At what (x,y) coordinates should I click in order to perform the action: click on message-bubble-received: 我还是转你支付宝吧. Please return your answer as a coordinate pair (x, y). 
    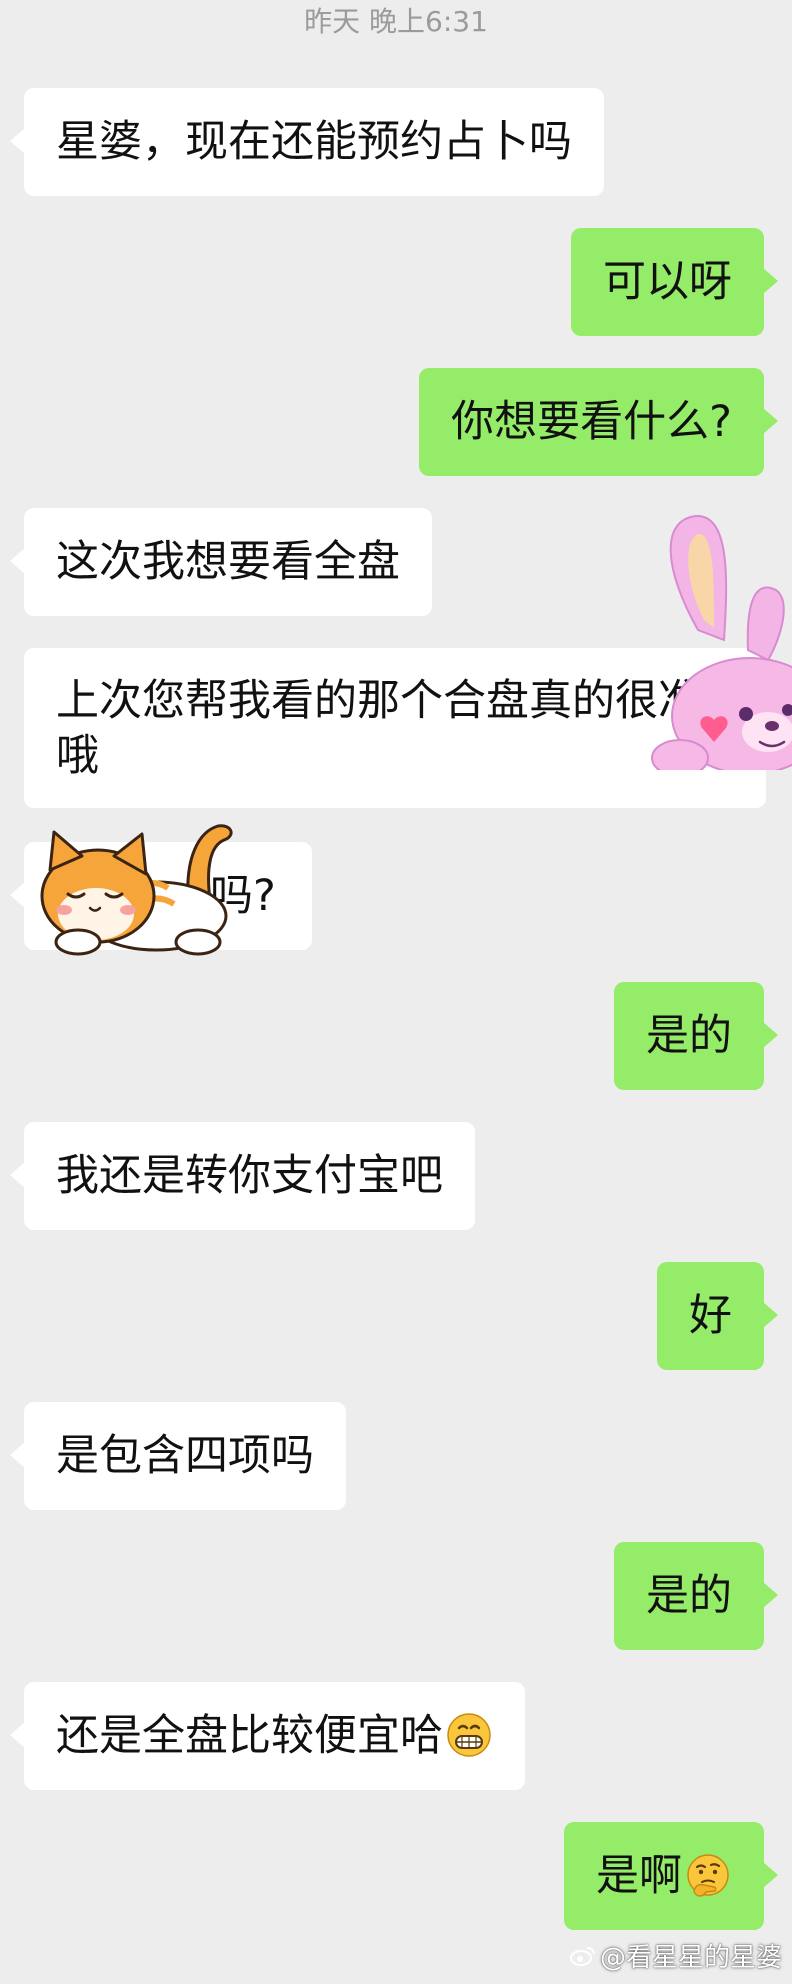
    Looking at the image, I should click on (242, 1176).